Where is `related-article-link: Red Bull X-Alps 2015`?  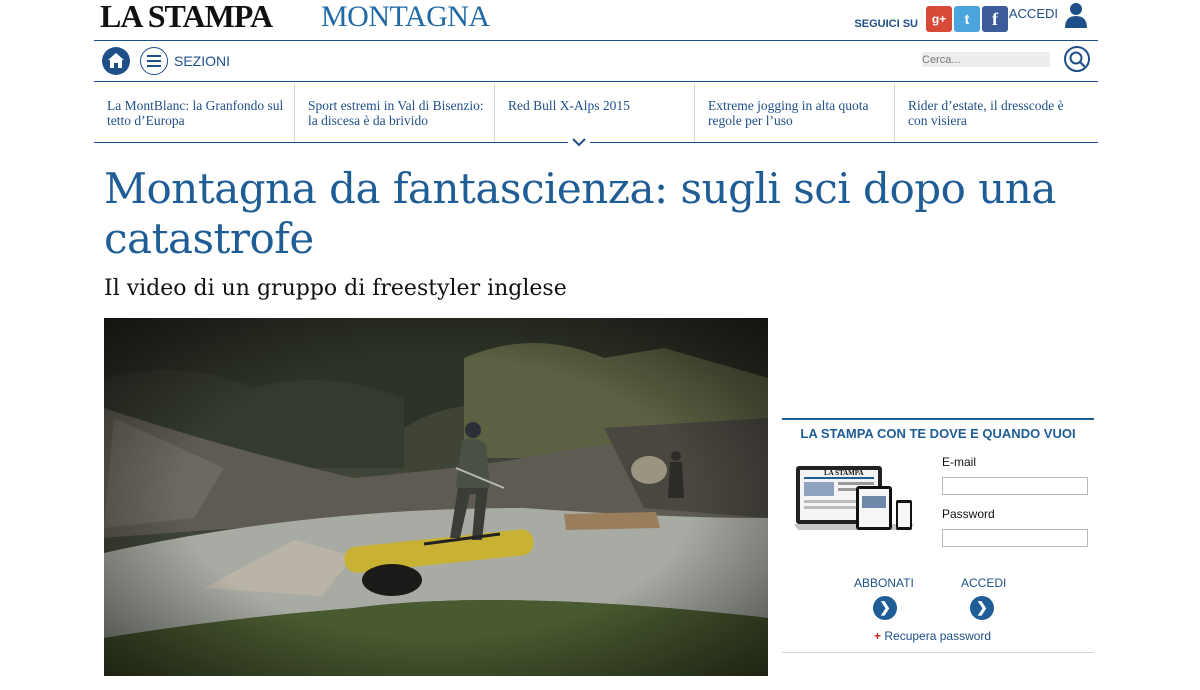
related-article-link: Red Bull X-Alps 2015 is located at coordinates (594, 113).